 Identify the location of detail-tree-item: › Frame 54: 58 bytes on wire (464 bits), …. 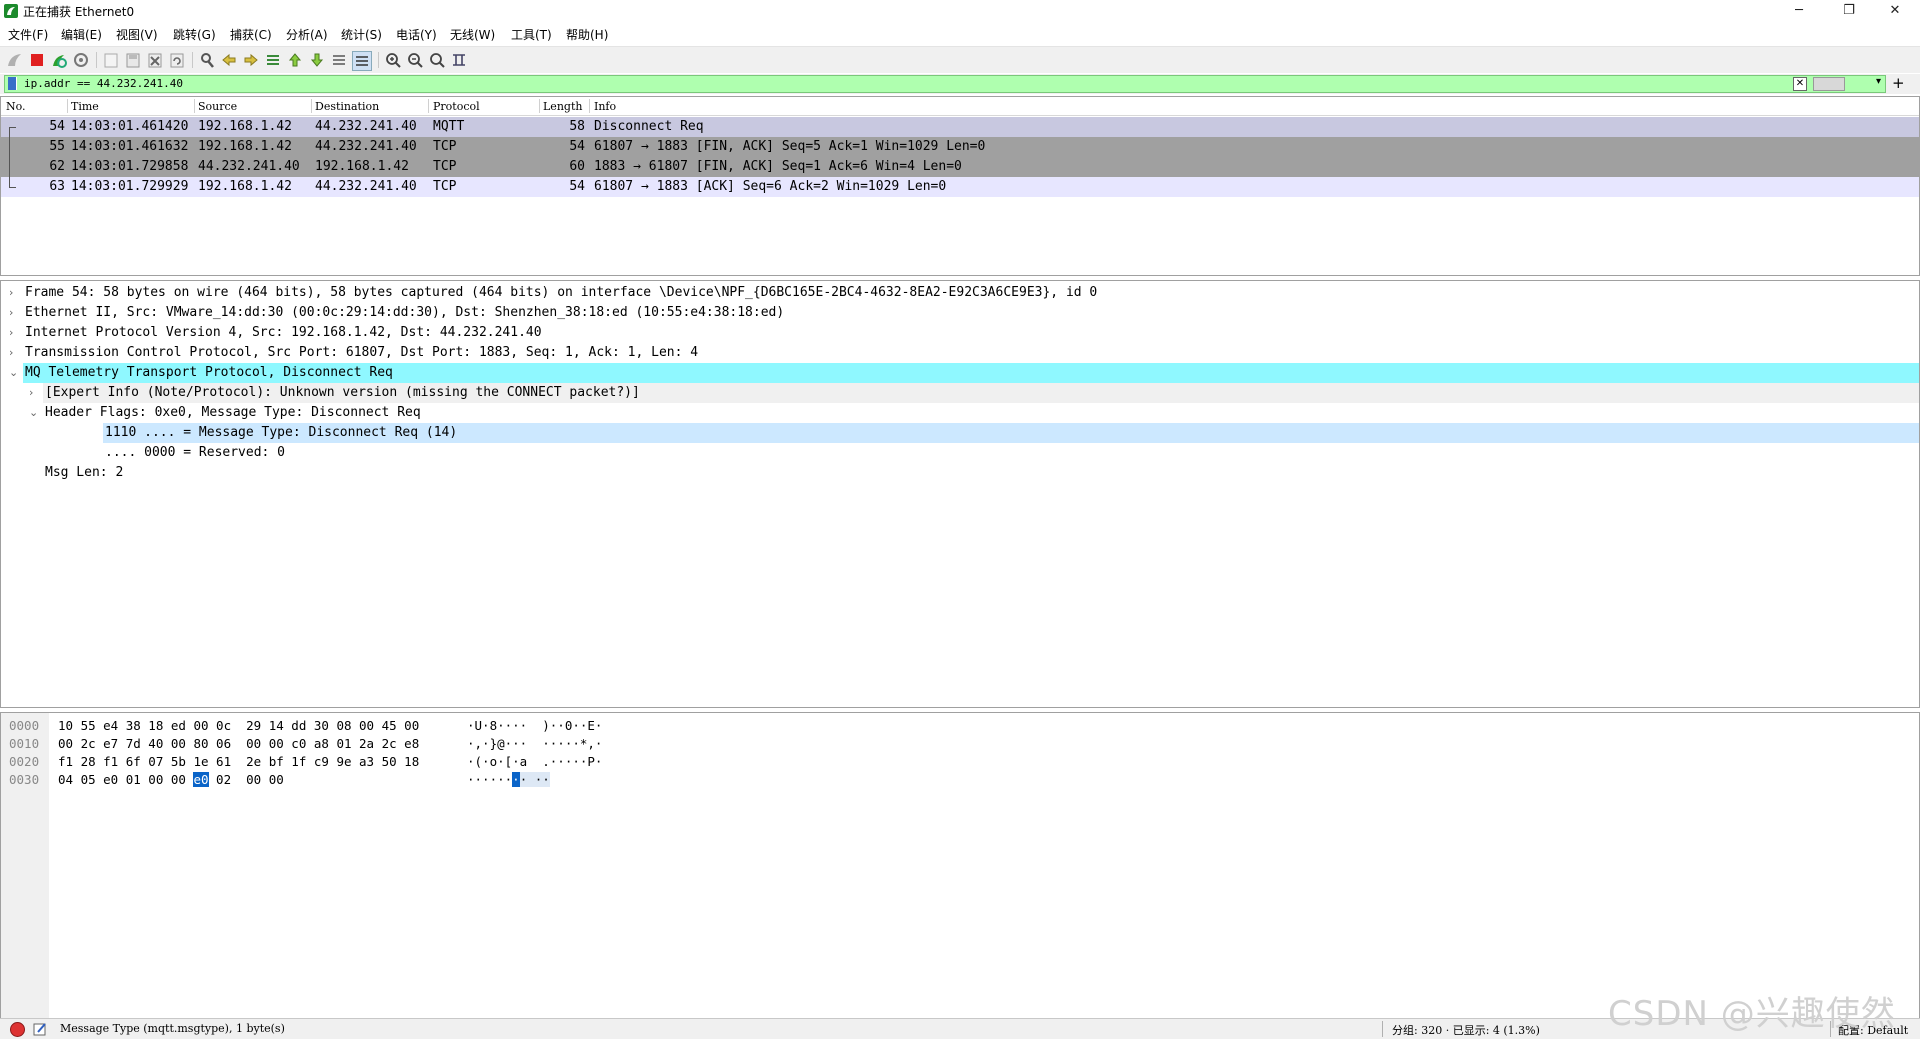
(960, 293).